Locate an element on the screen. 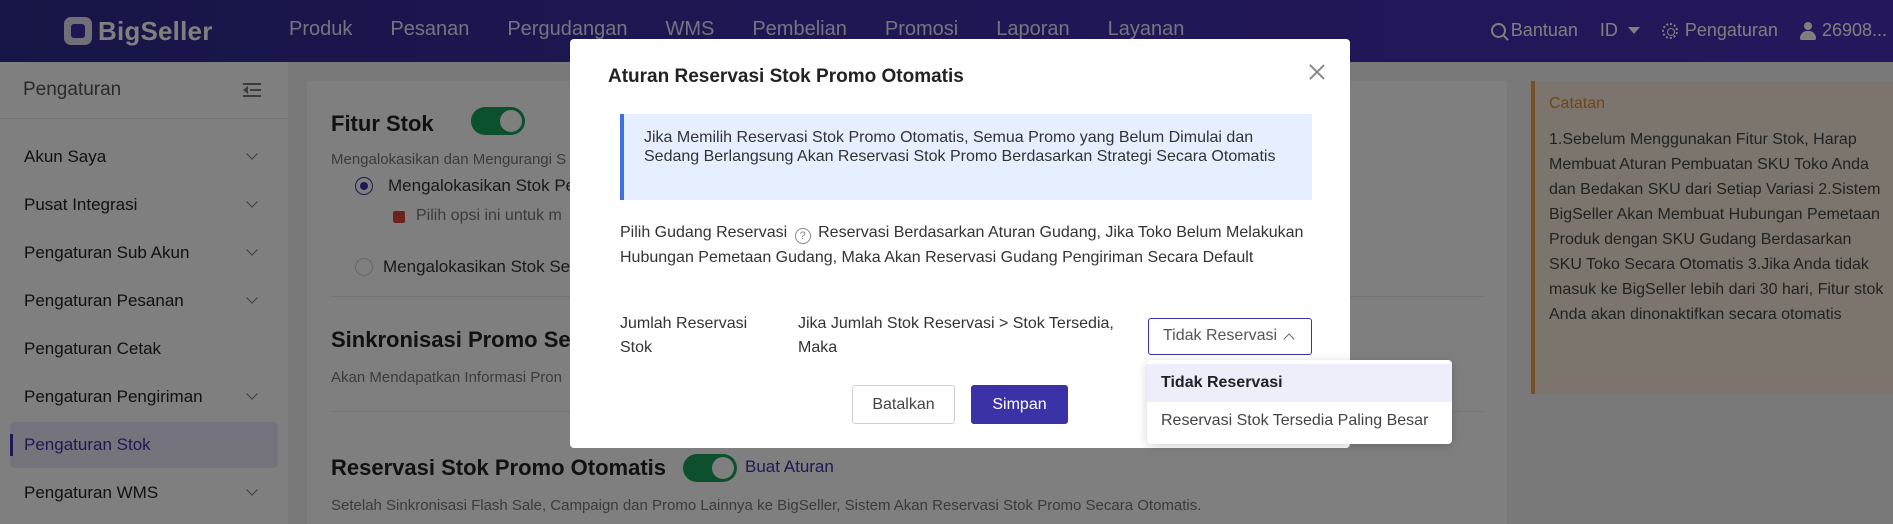 This screenshot has height=524, width=1893. cancel-button: Batalkan is located at coordinates (903, 404).